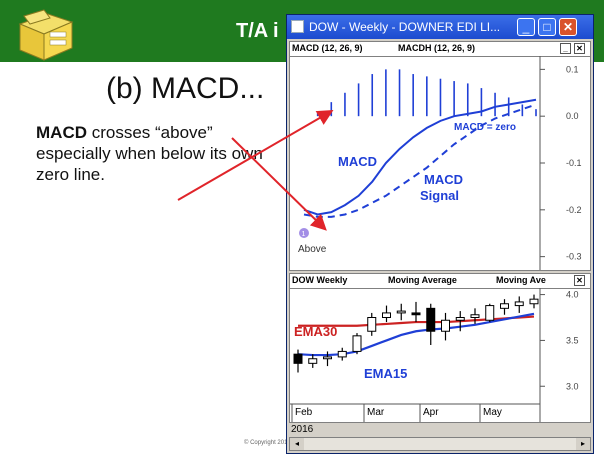 This screenshot has height=457, width=604. I want to click on window-close-button: ✕, so click(568, 27).